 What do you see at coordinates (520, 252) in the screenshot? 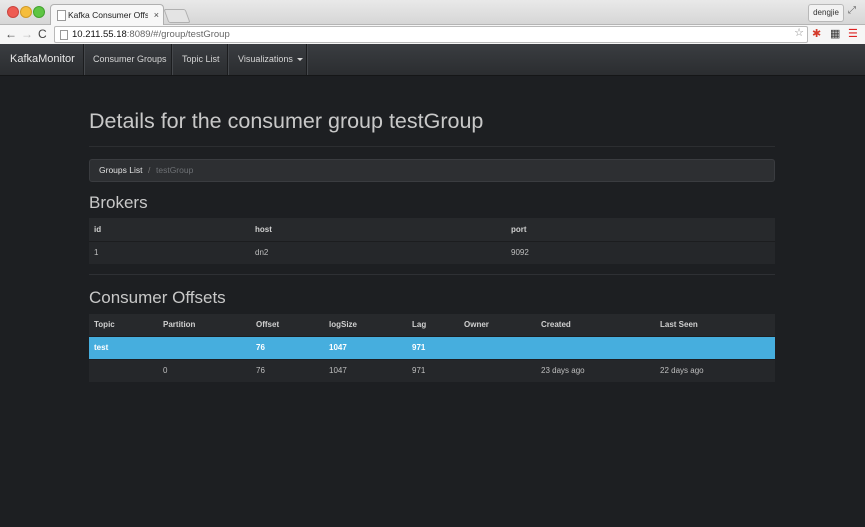
I see `broker-port: 9092` at bounding box center [520, 252].